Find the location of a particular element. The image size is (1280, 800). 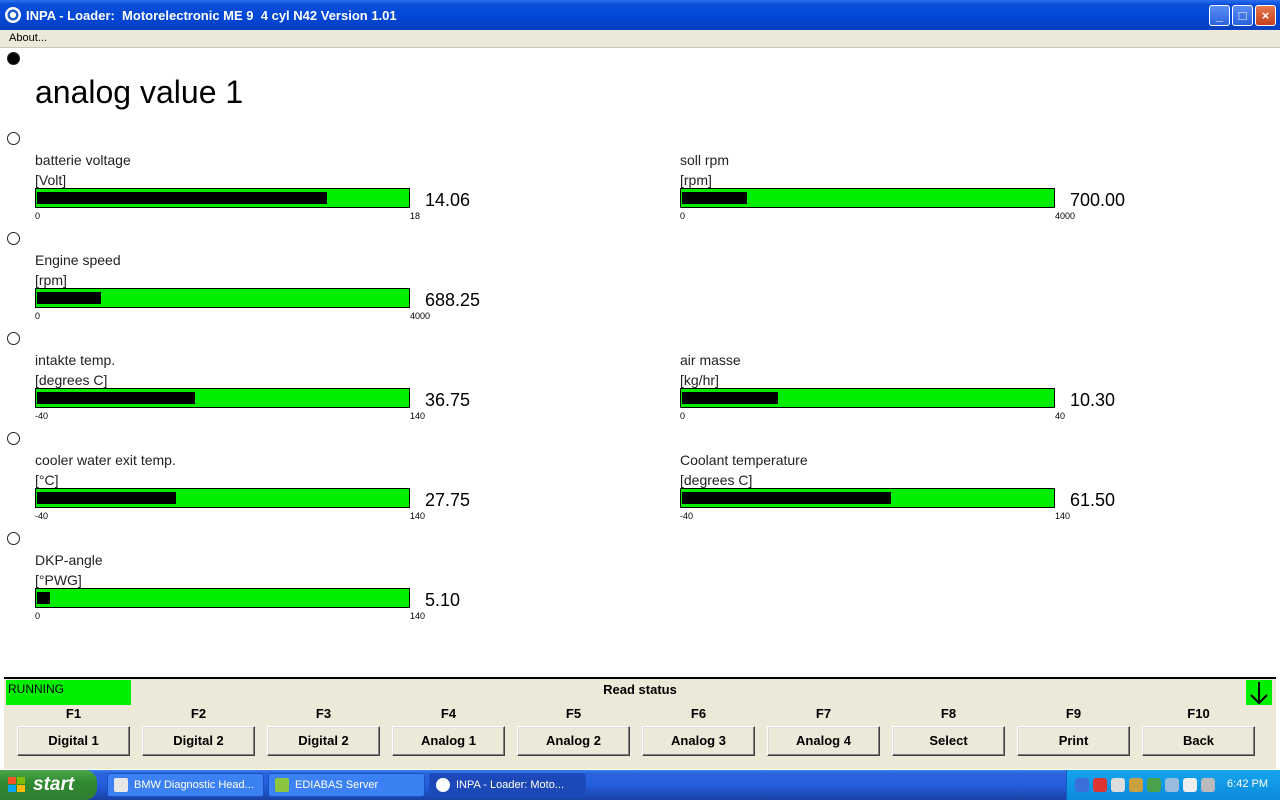

gauge-value: 27.75 is located at coordinates (448, 500).